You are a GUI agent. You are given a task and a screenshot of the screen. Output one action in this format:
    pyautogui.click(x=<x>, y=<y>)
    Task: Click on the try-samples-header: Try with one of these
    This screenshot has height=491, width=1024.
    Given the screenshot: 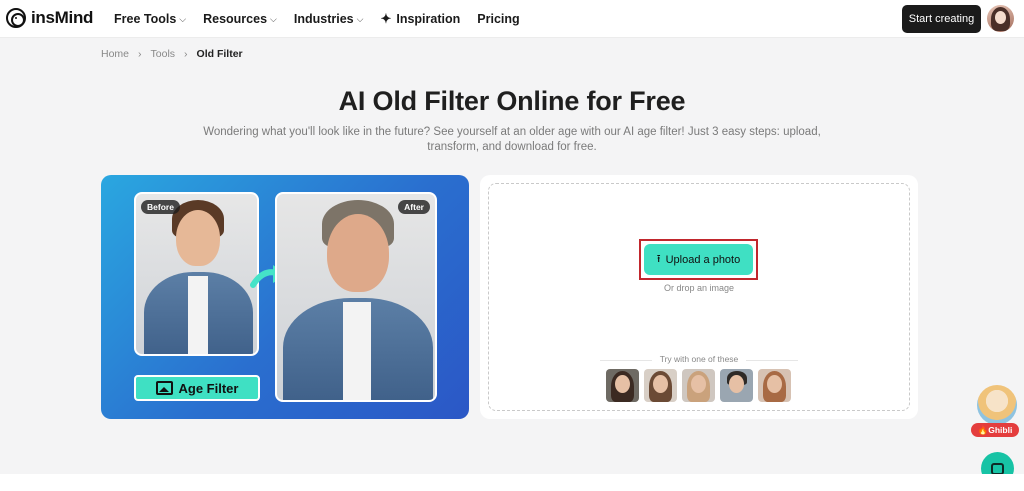 What is the action you would take?
    pyautogui.click(x=699, y=360)
    